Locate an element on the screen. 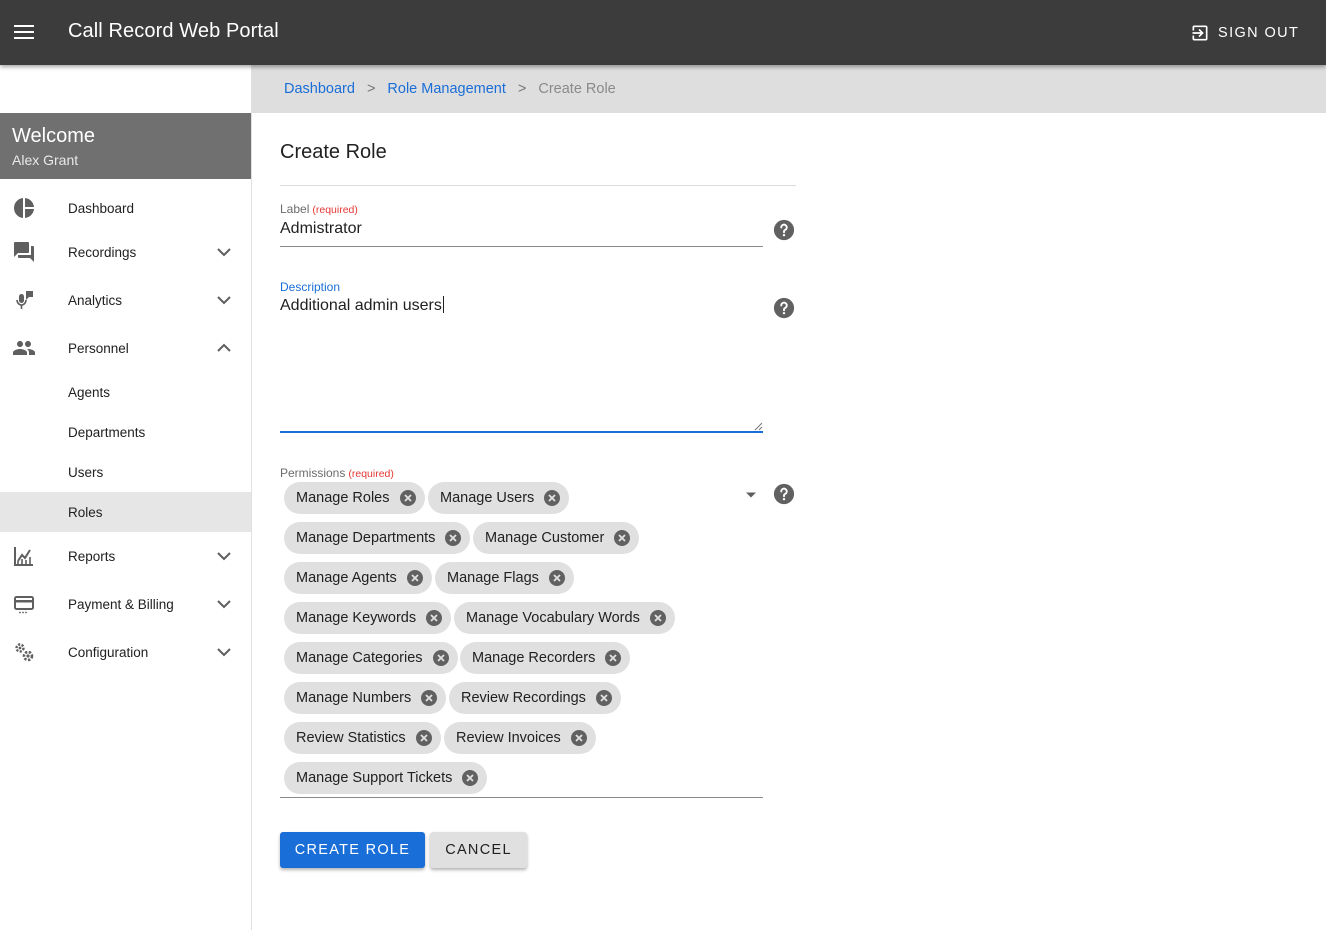 This screenshot has height=930, width=1326. sidebar-item-recordings: Recordings is located at coordinates (125, 252).